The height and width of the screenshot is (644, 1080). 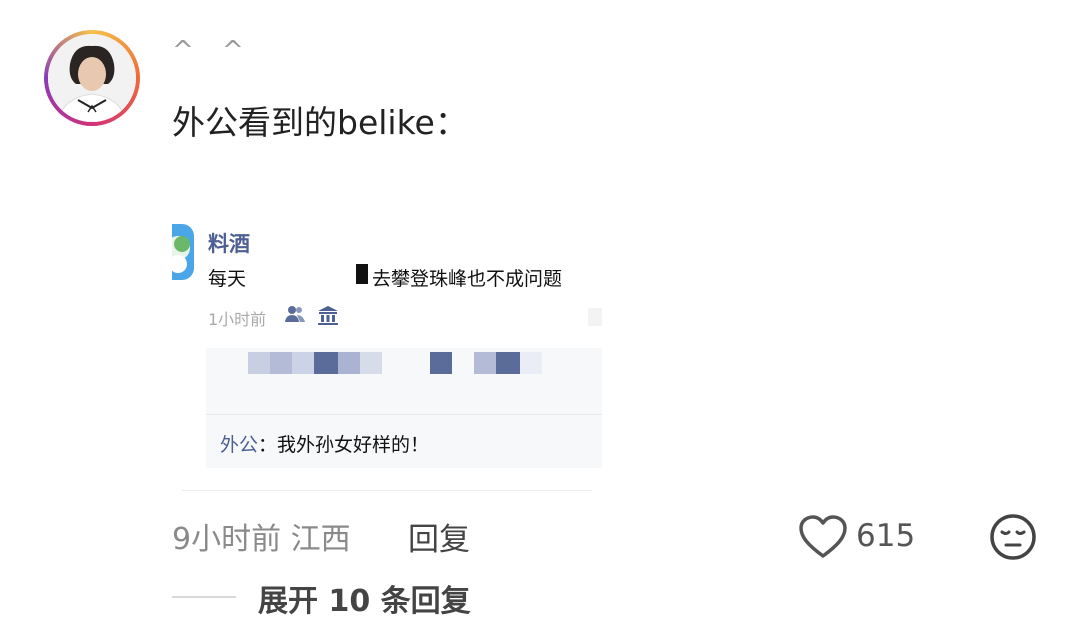 I want to click on redaction-block, so click(x=362, y=274).